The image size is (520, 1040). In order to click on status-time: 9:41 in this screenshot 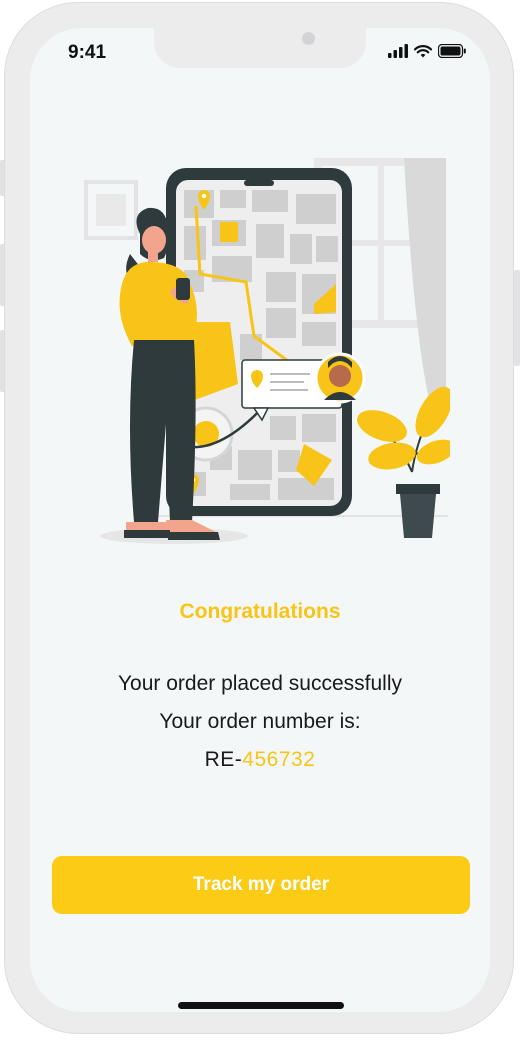, I will do `click(87, 52)`.